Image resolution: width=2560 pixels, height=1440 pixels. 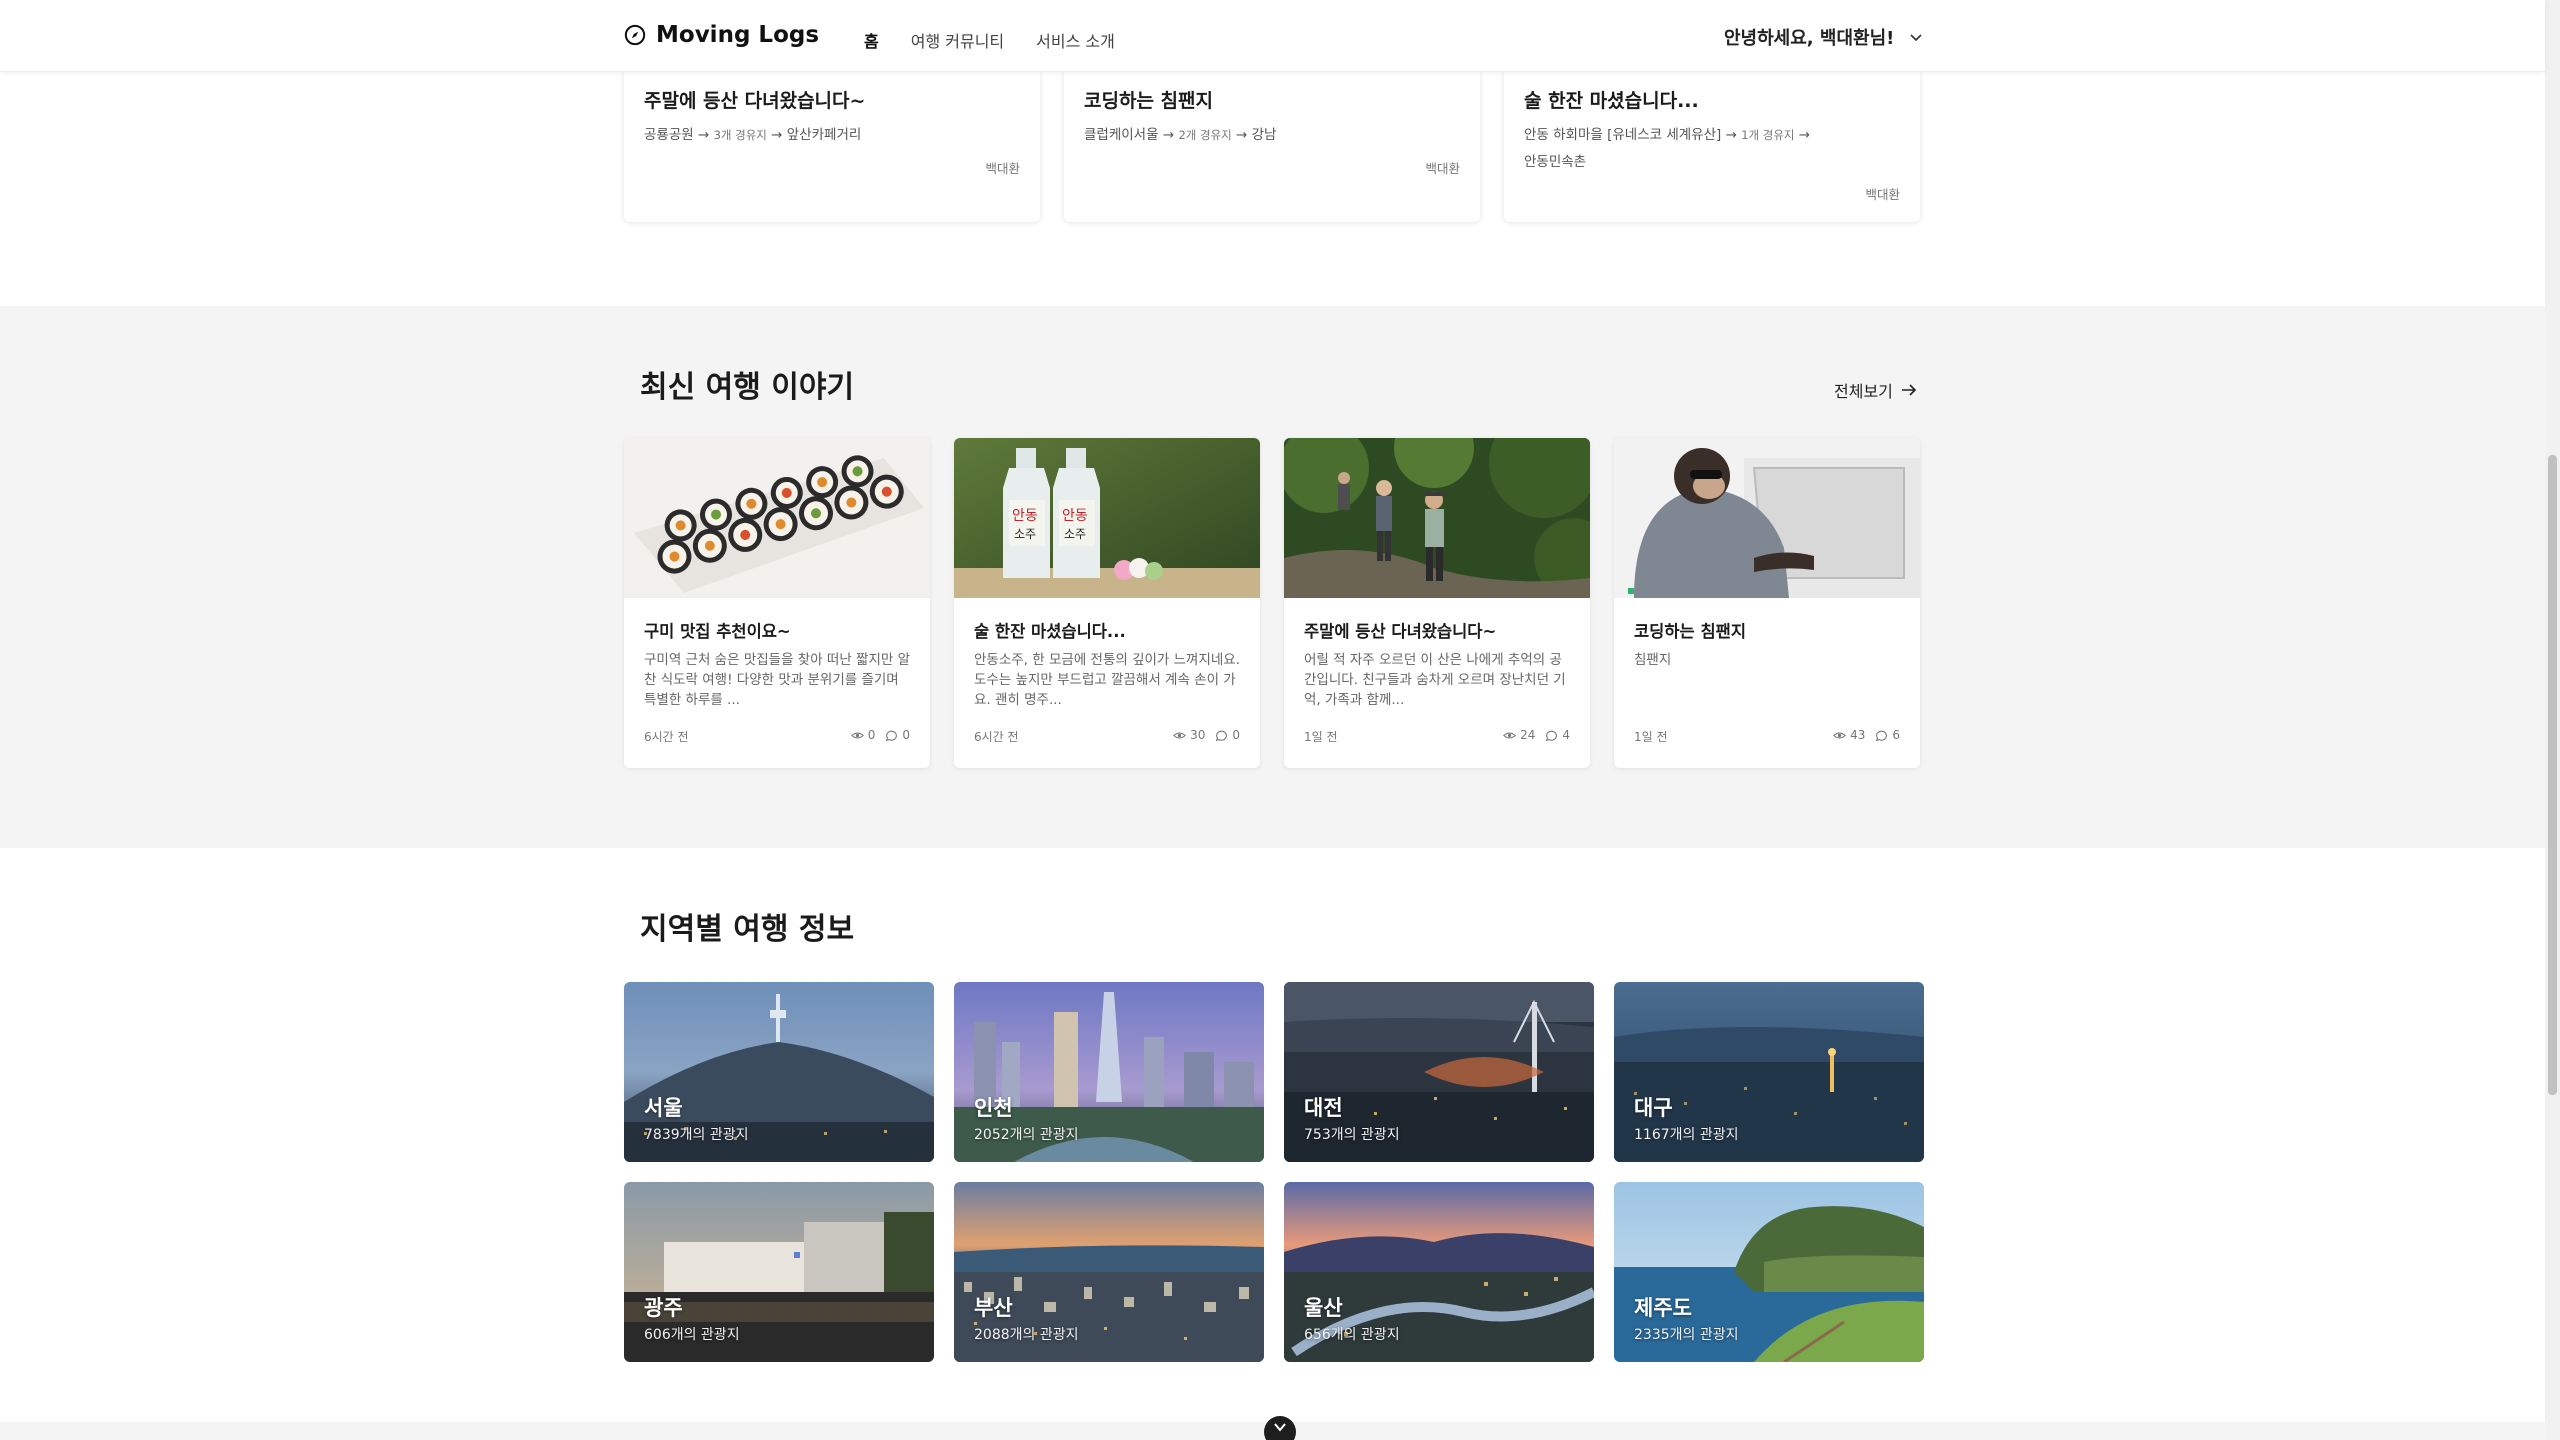 I want to click on region-count: 7839개의 관광지, so click(x=696, y=1135).